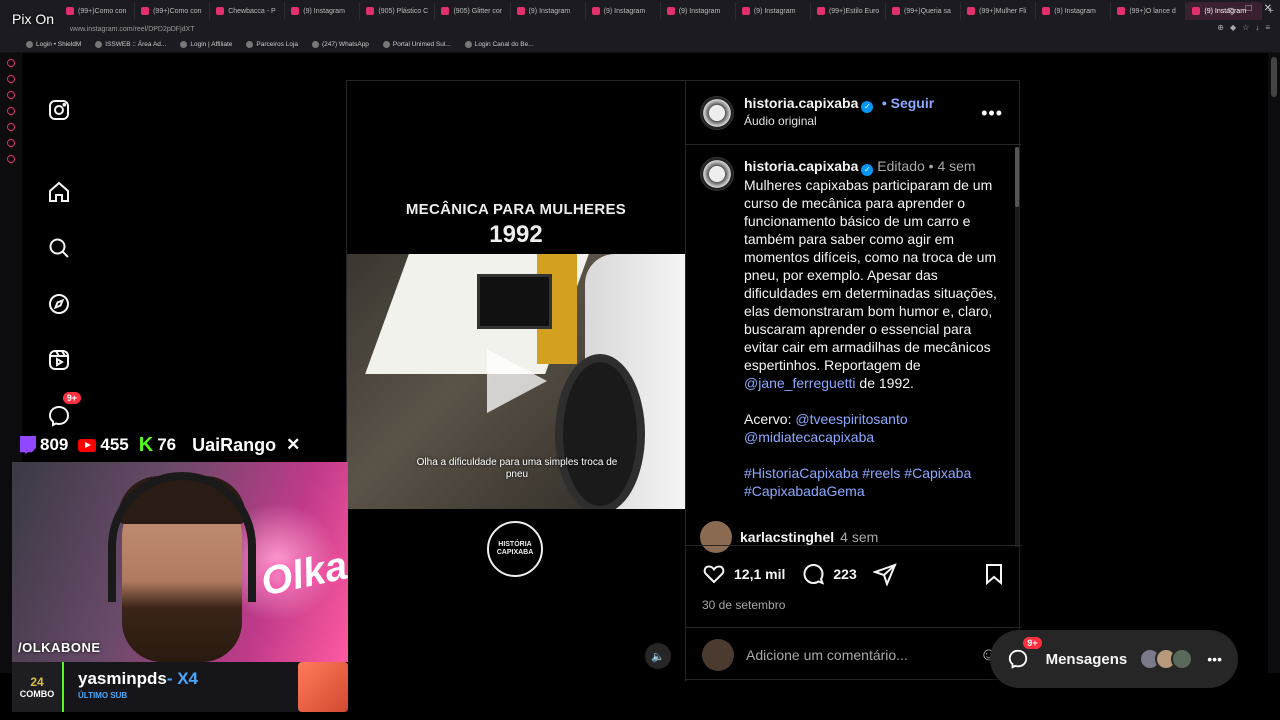 Image resolution: width=1280 pixels, height=720 pixels. I want to click on close-icon: ✕, so click(1268, 8).